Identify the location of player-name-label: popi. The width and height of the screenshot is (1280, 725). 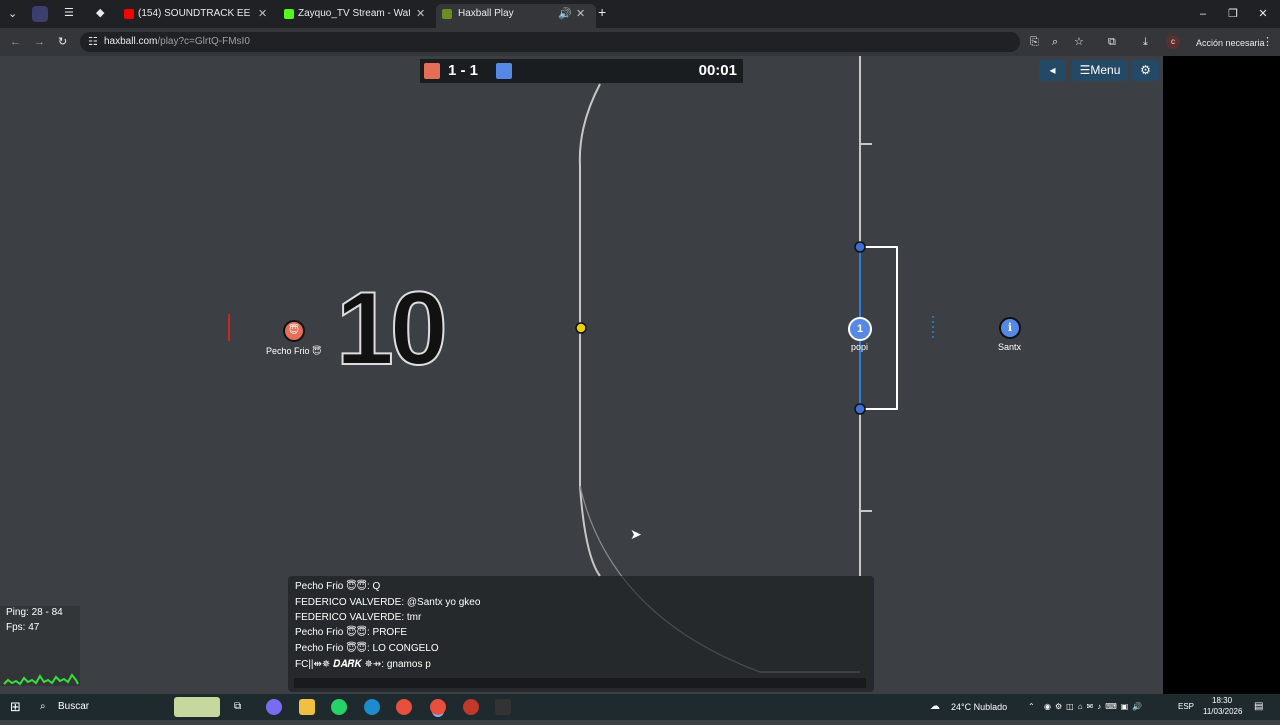
(860, 347).